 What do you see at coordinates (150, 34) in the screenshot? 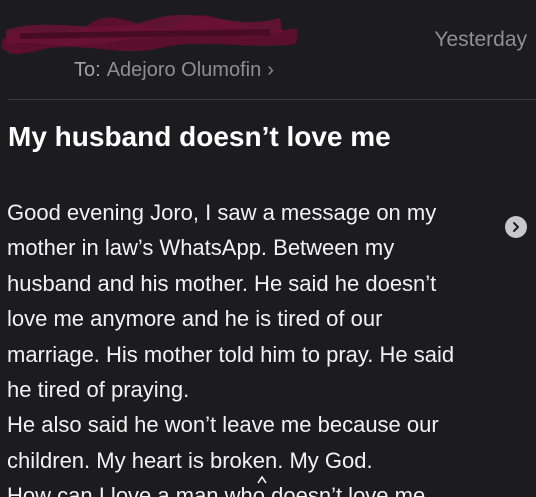
I see `redacted-sender-name` at bounding box center [150, 34].